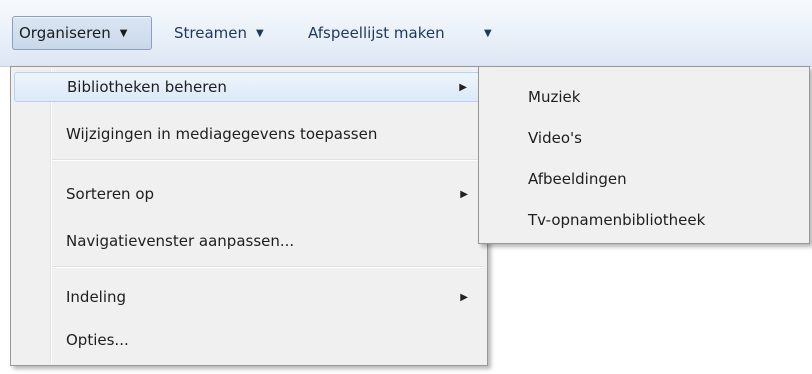  Describe the element at coordinates (644, 97) in the screenshot. I see `submenu-item-music: Muziek` at that location.